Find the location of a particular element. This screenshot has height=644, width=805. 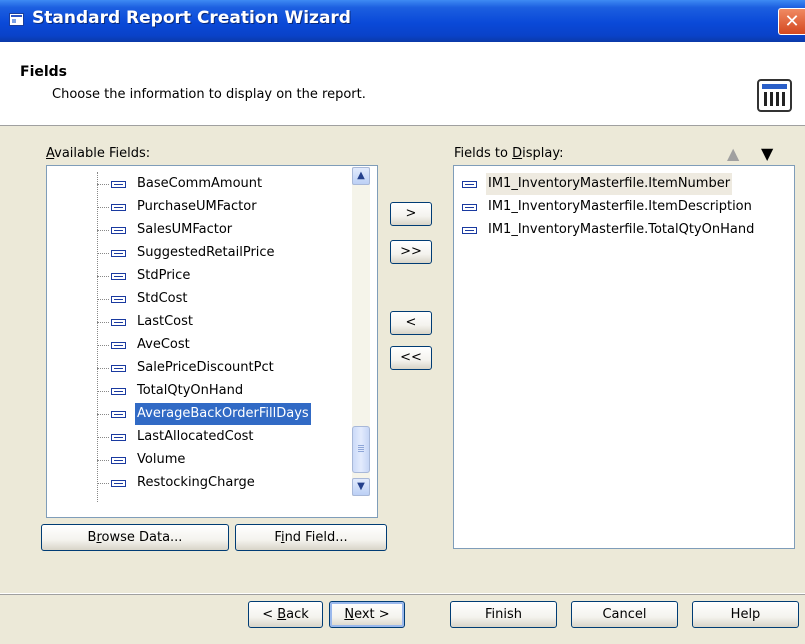

add-field-button: > is located at coordinates (411, 214).